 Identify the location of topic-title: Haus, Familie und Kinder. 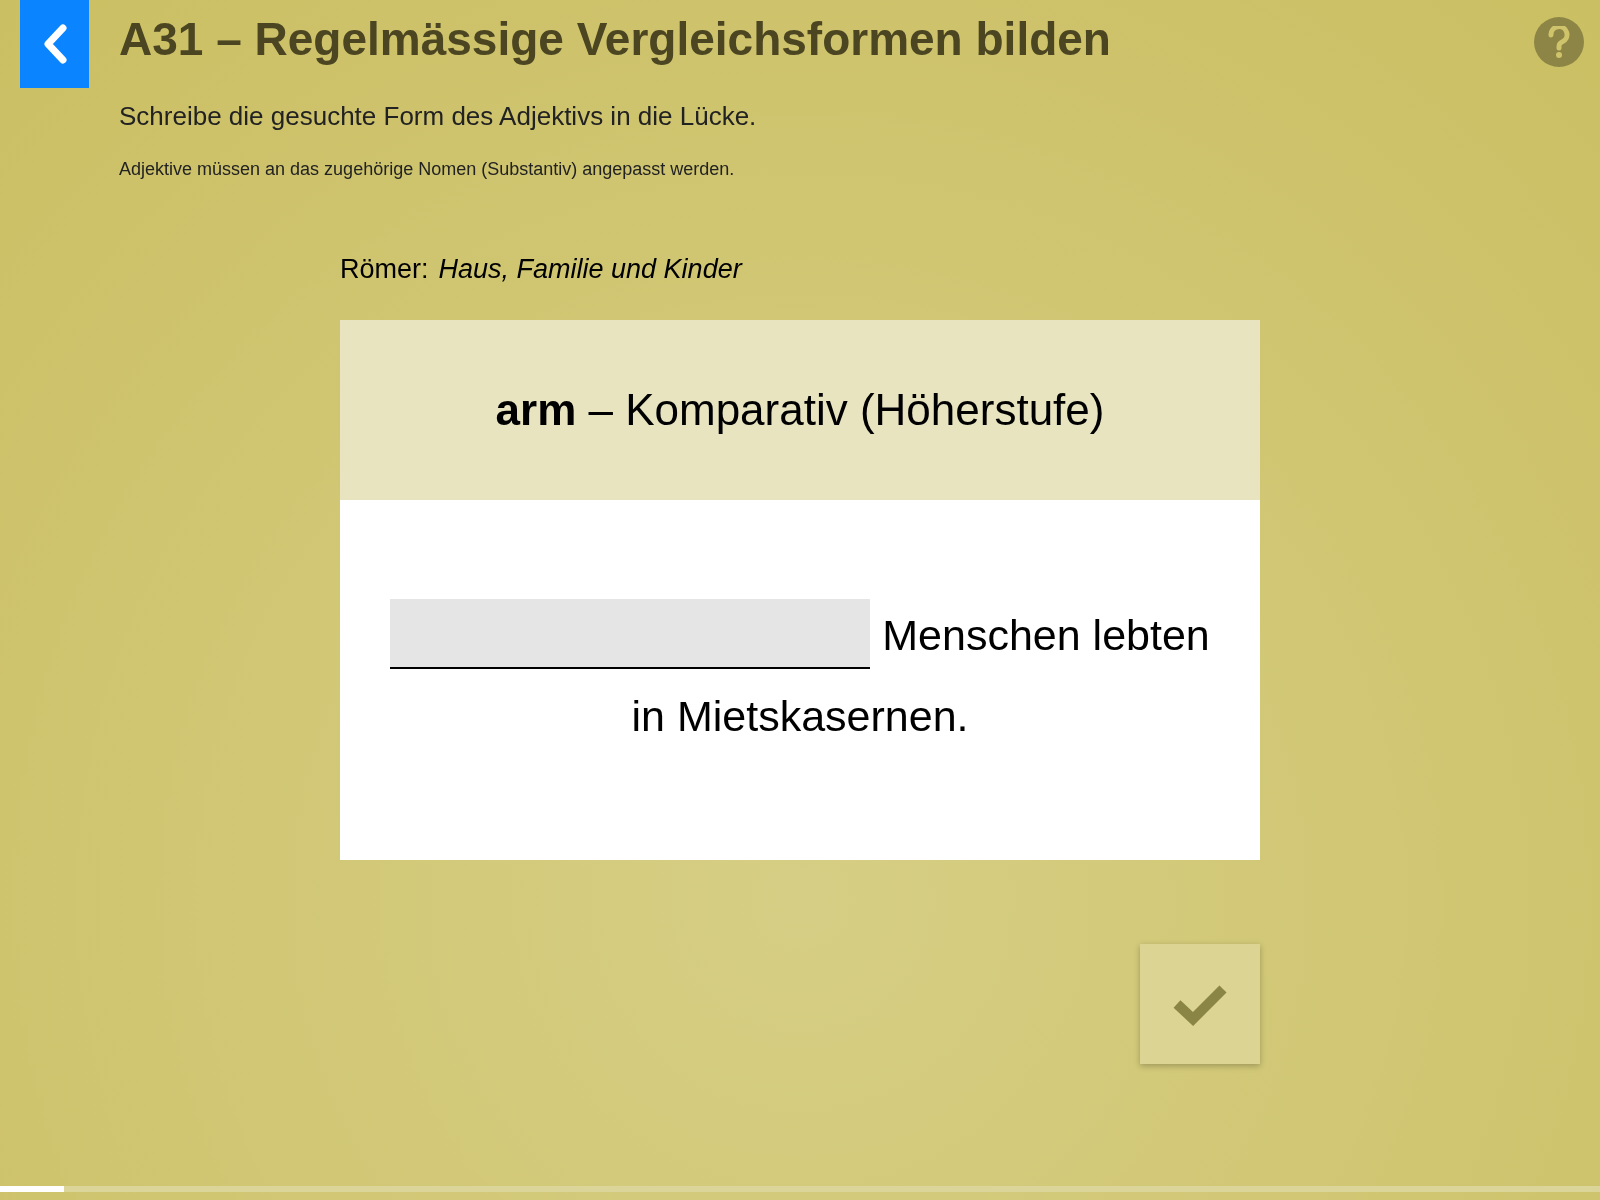
(590, 269).